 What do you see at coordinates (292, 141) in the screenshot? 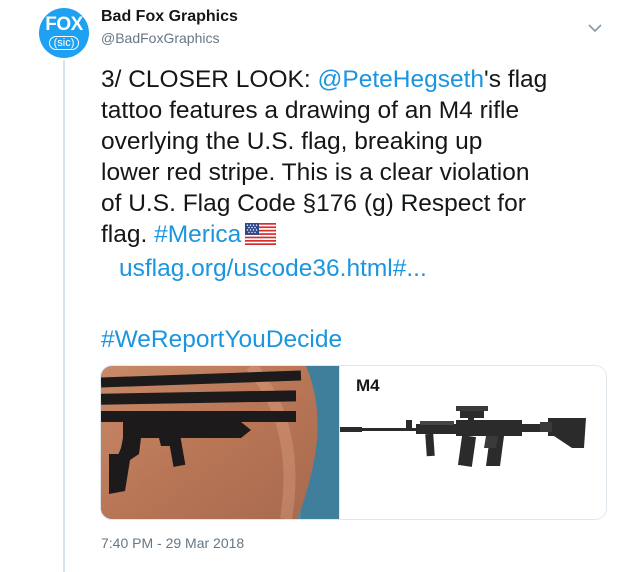
I see `tweet-line-3: overlying the U.S. flag, breaking up` at bounding box center [292, 141].